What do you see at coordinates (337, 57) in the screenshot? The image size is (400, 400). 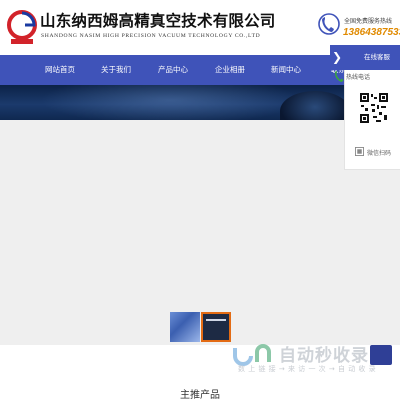 I see `collapse-arrow-icon: ❯` at bounding box center [337, 57].